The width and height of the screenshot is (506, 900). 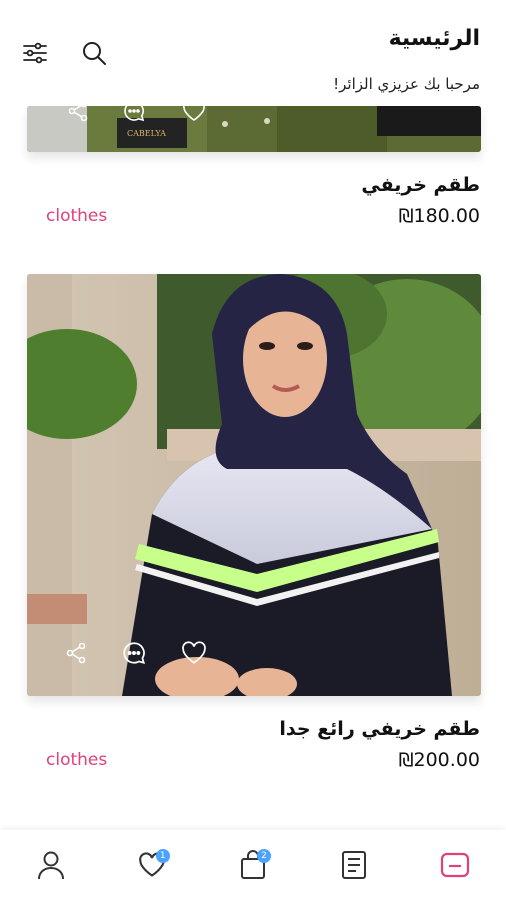 I want to click on product-name-2: طقم خريفي رائع جدا, so click(x=379, y=729).